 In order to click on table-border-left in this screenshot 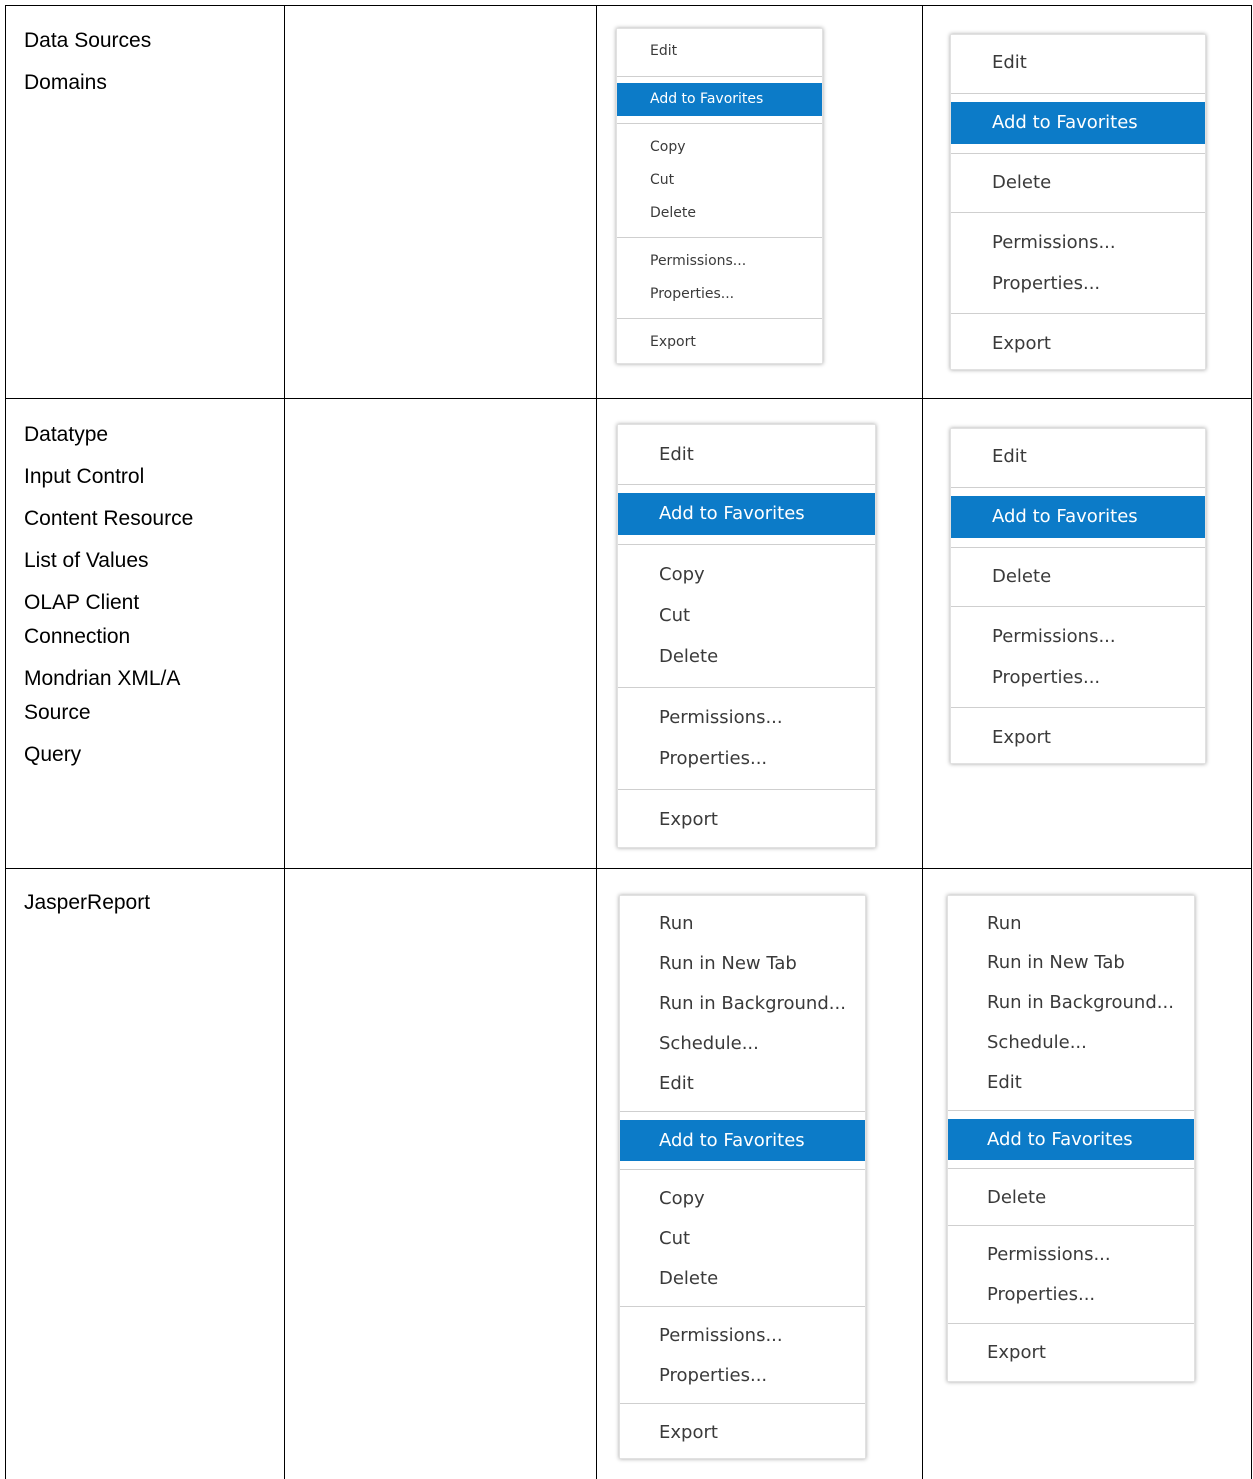, I will do `click(5, 742)`.